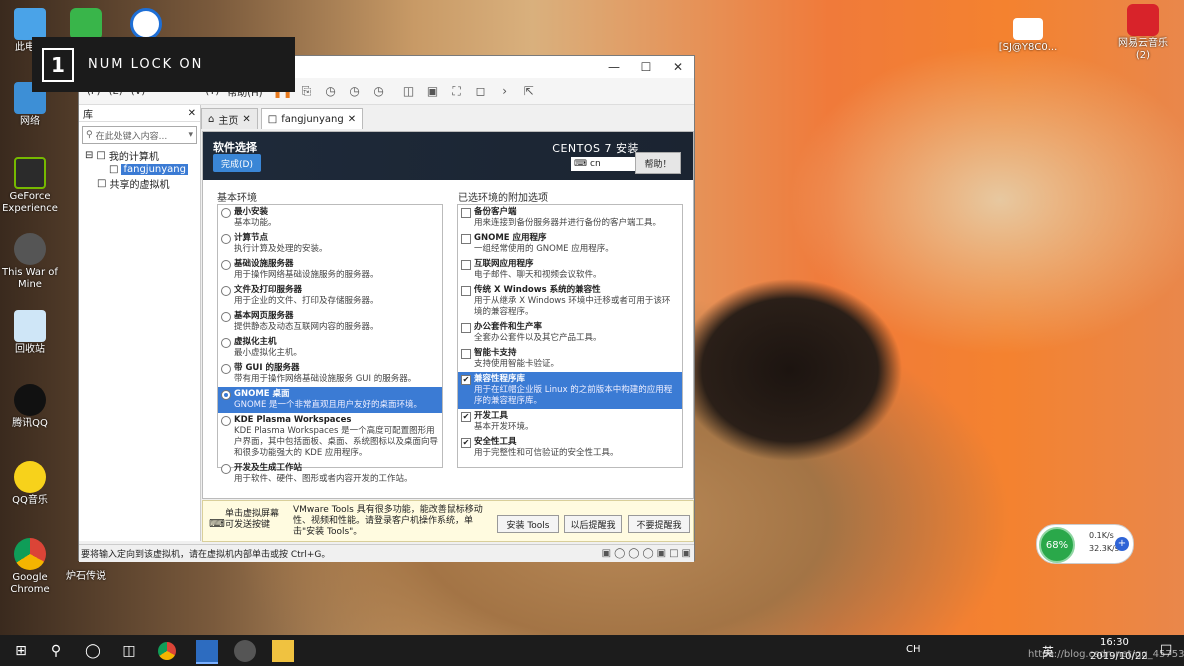 This screenshot has width=1184, height=666. What do you see at coordinates (330, 244) in the screenshot?
I see `base-env-option: 计算节点 执行计算及处理的安装。` at bounding box center [330, 244].